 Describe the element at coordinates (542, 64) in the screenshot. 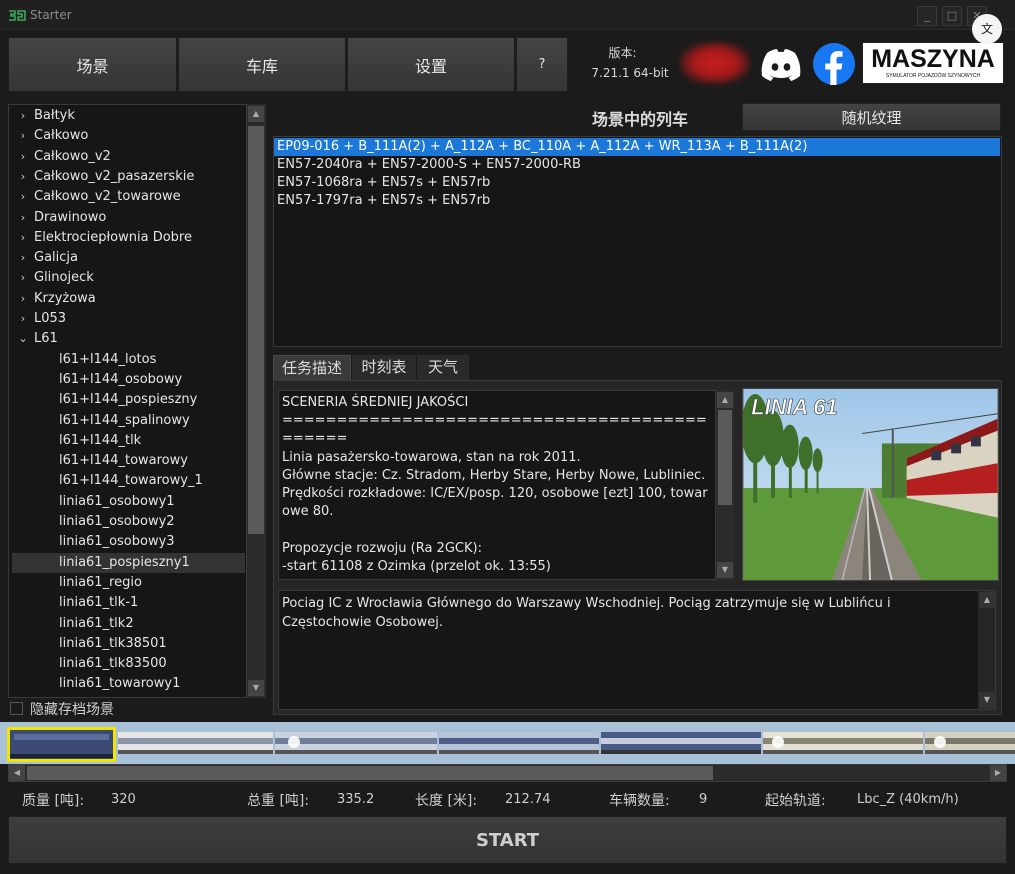

I see `help-button: ?` at that location.